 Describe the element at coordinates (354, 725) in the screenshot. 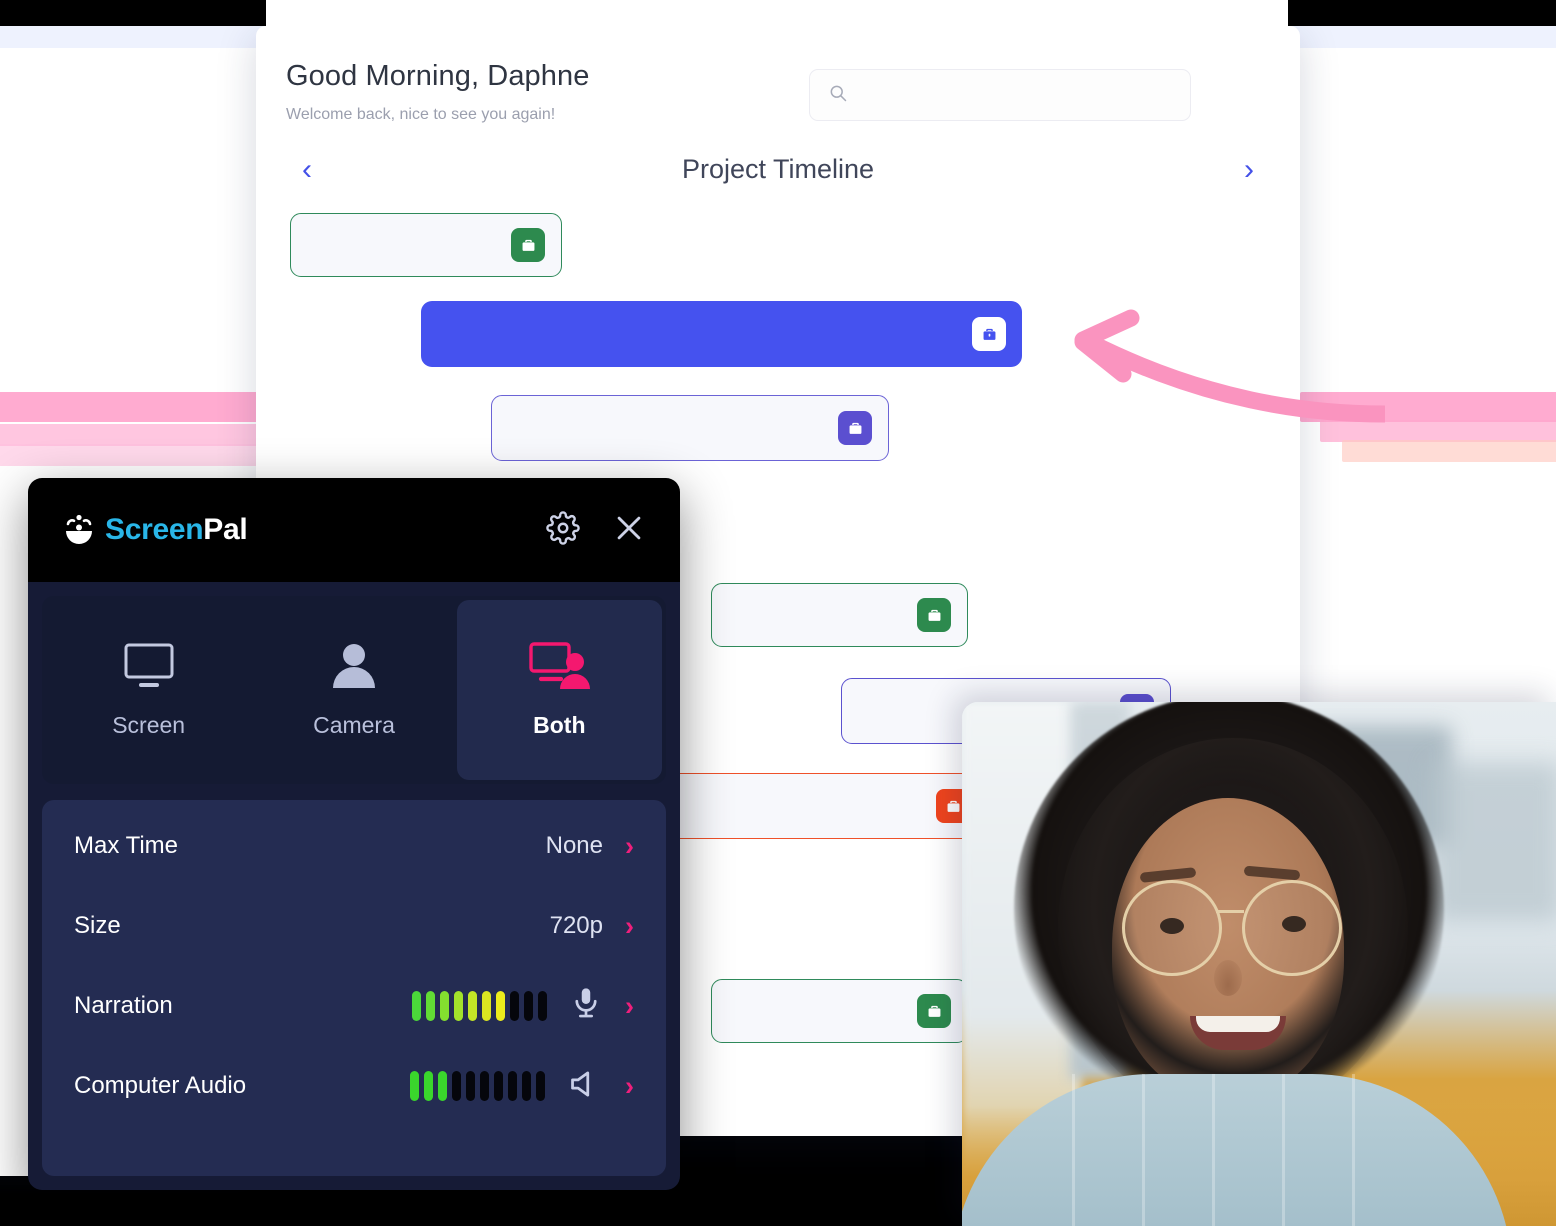

I see `mode-tab-label: Camera` at that location.